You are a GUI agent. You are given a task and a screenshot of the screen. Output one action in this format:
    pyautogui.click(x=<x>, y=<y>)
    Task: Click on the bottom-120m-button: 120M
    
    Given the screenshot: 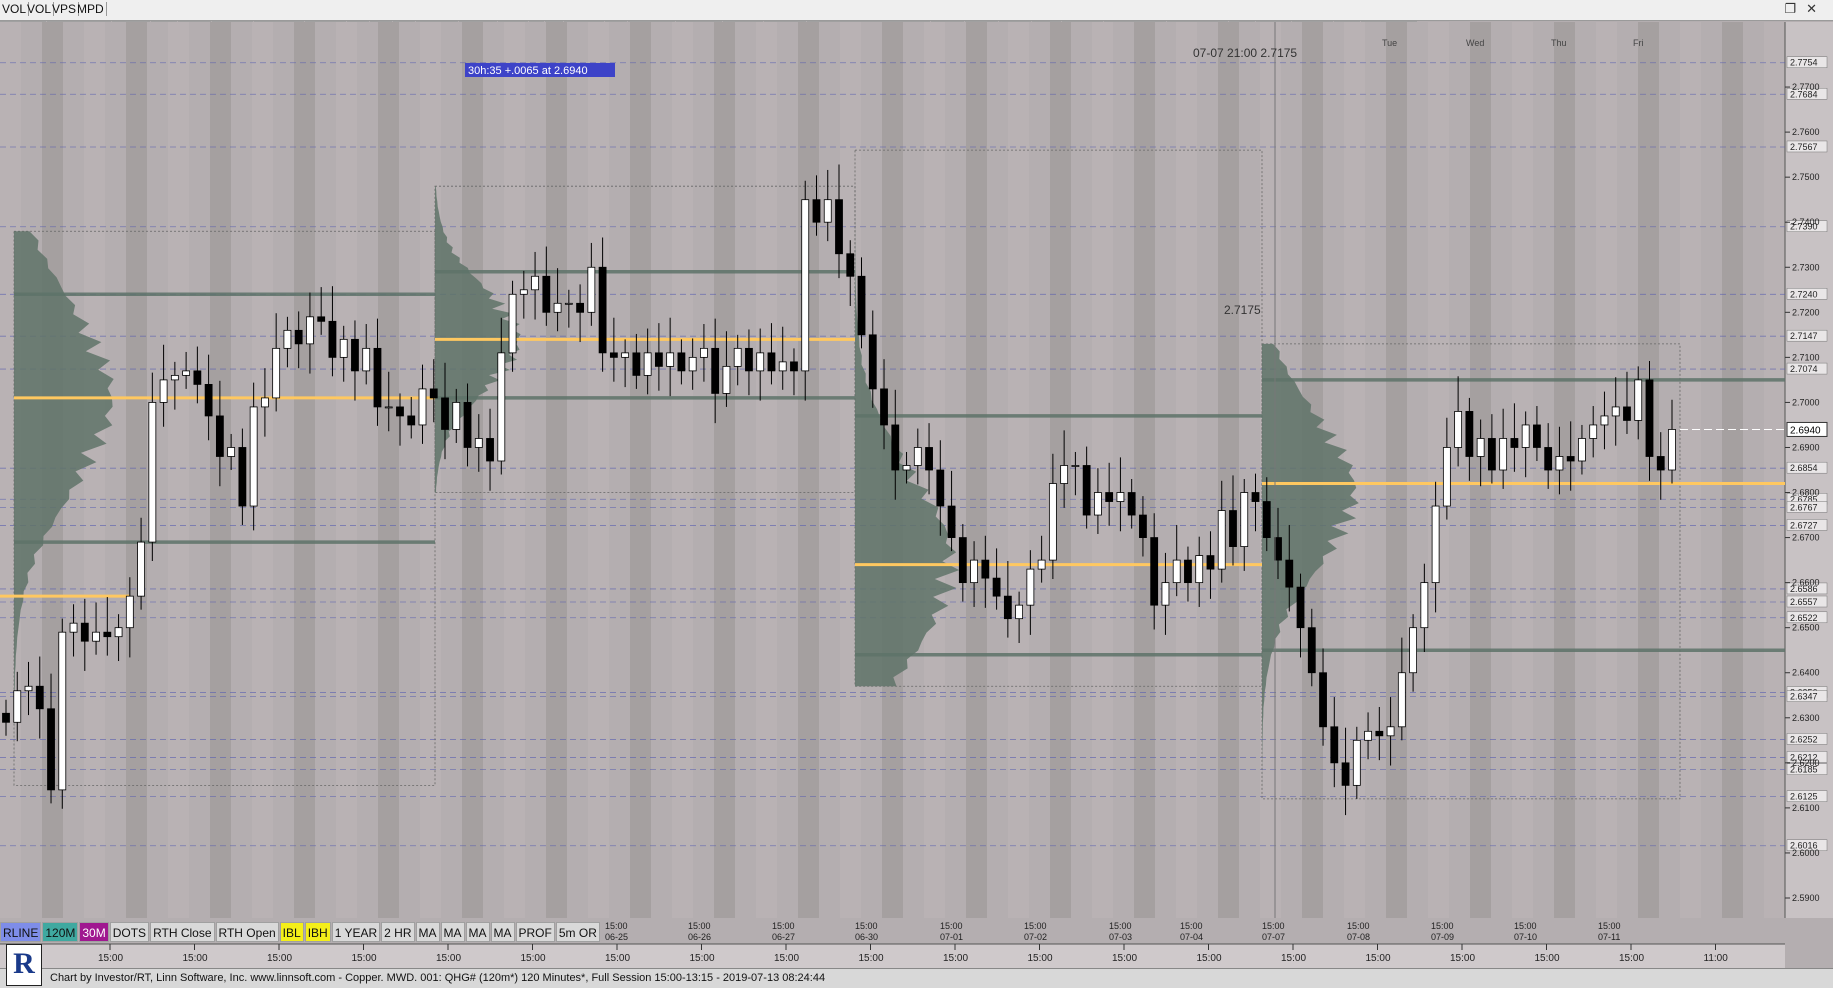 What is the action you would take?
    pyautogui.click(x=60, y=932)
    